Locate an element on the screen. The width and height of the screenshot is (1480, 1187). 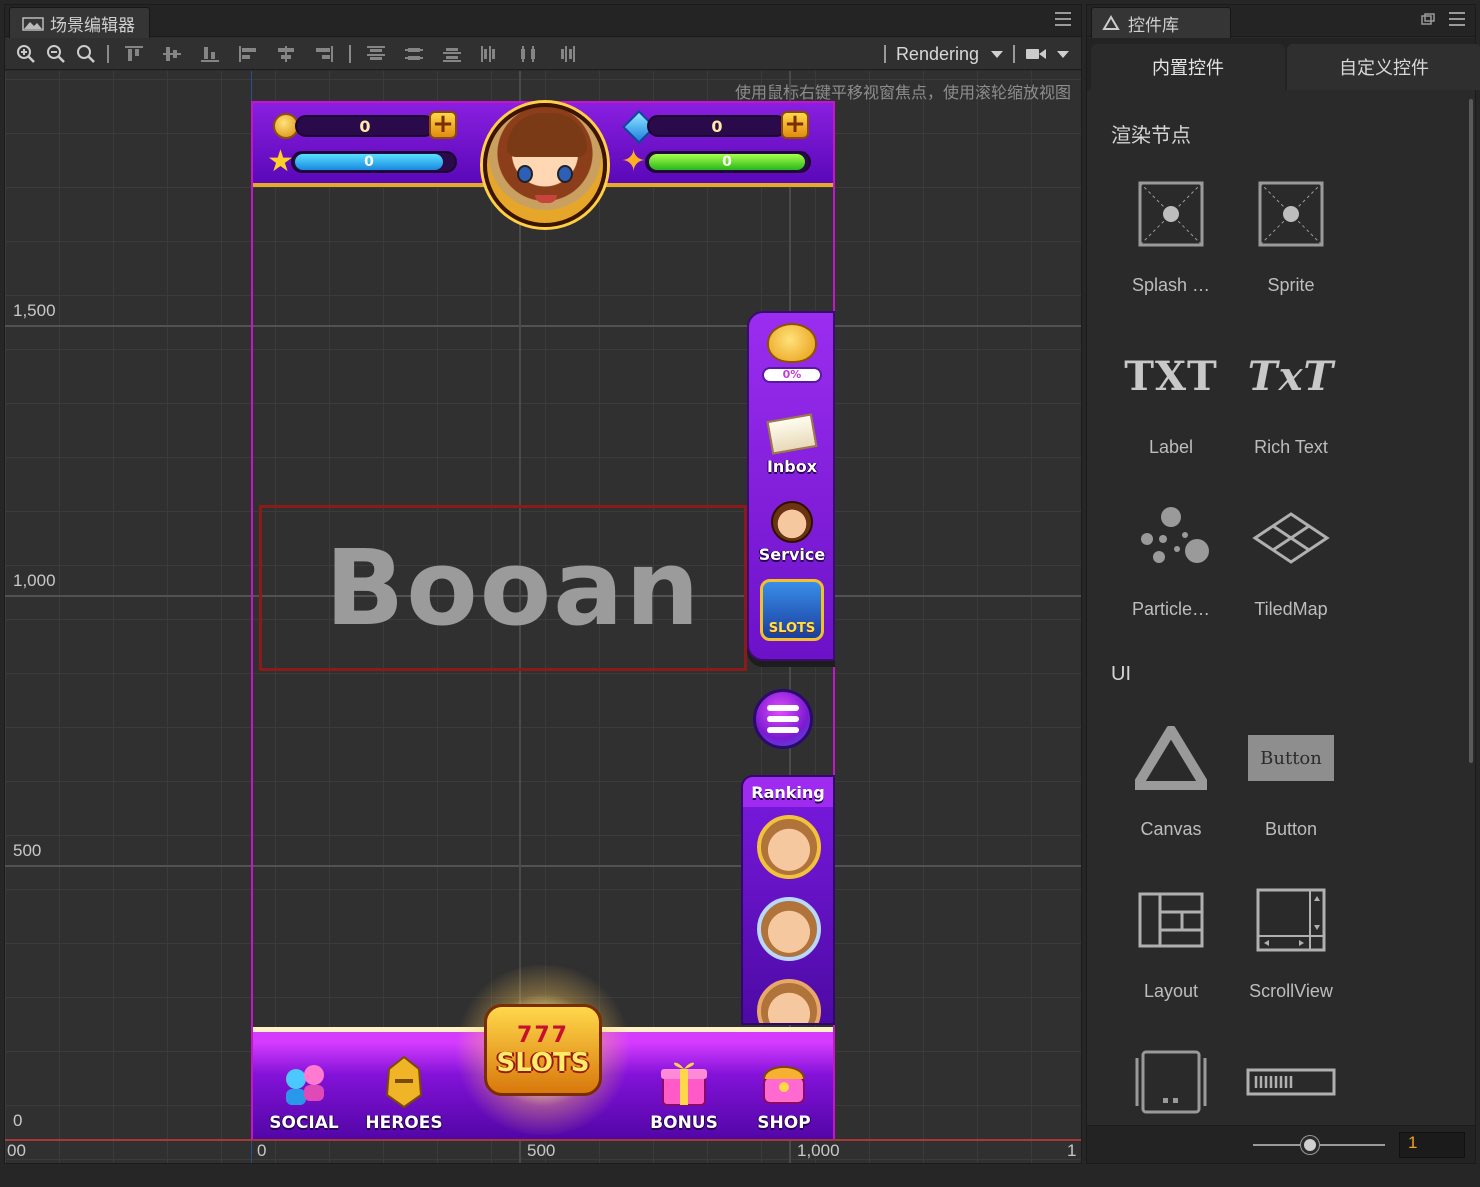
icon-size-input: 1 is located at coordinates (1432, 1145).